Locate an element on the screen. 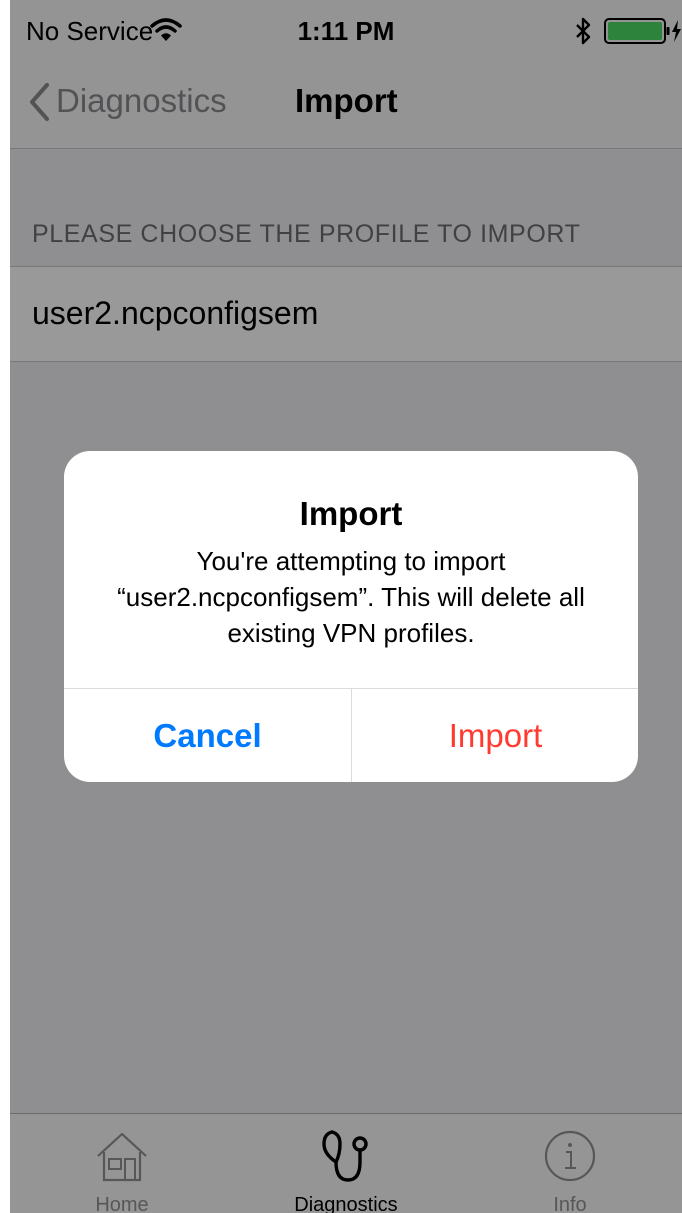 This screenshot has width=682, height=1213. import-button: Import is located at coordinates (495, 735).